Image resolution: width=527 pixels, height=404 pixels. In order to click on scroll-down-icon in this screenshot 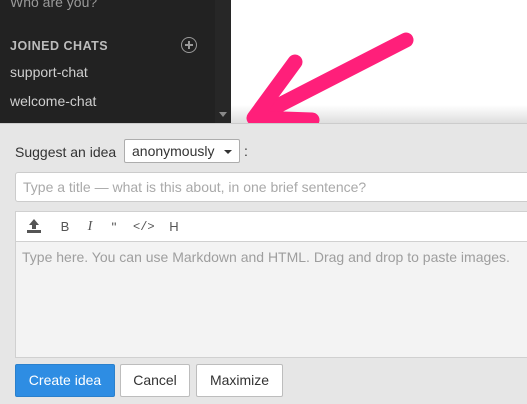, I will do `click(223, 114)`.